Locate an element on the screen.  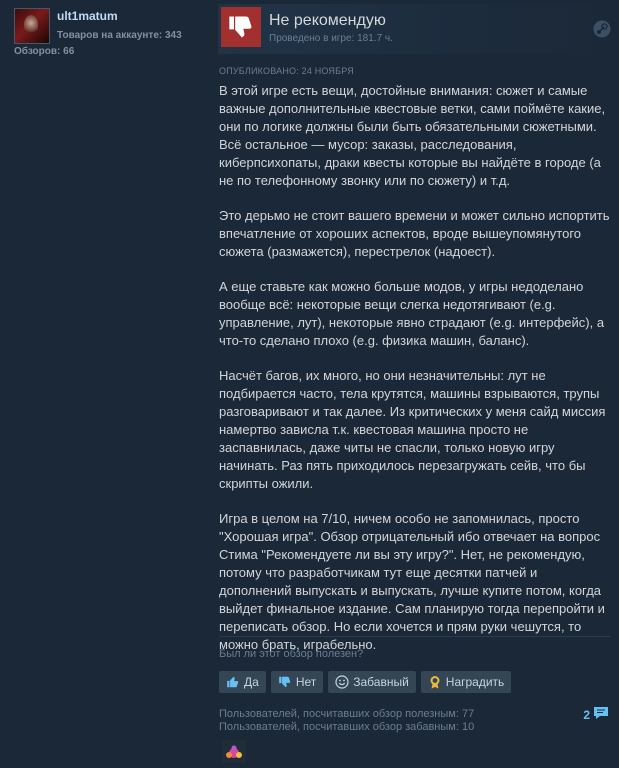
vote-no-label: Нет is located at coordinates (306, 682).